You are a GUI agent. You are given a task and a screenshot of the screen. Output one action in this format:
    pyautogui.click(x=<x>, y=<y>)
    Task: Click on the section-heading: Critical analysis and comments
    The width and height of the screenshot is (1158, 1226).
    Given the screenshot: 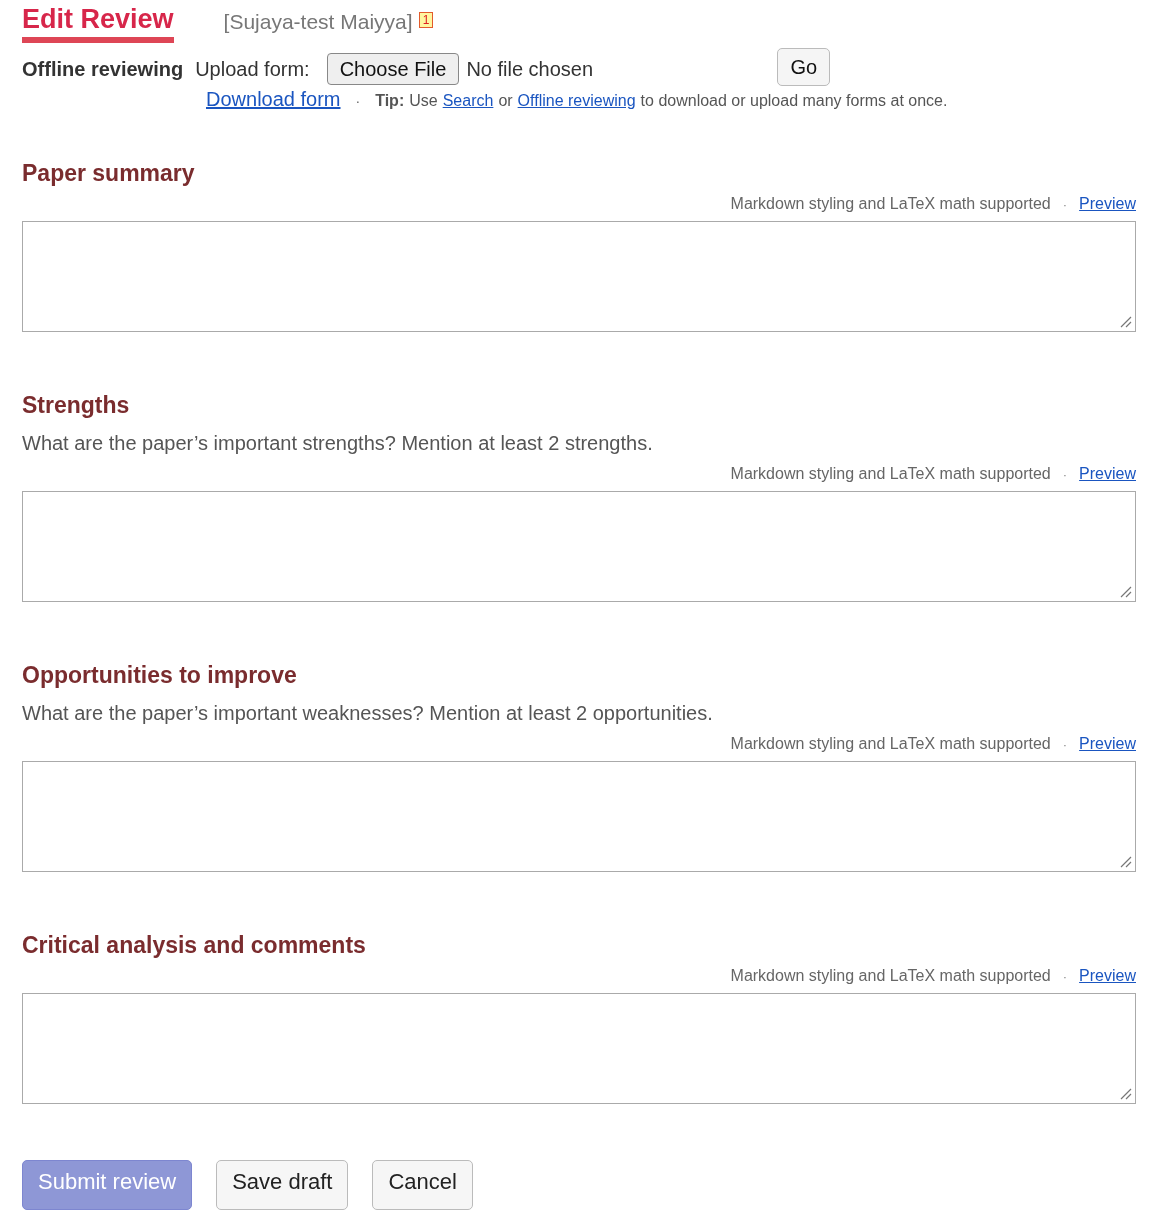 What is the action you would take?
    pyautogui.click(x=194, y=945)
    